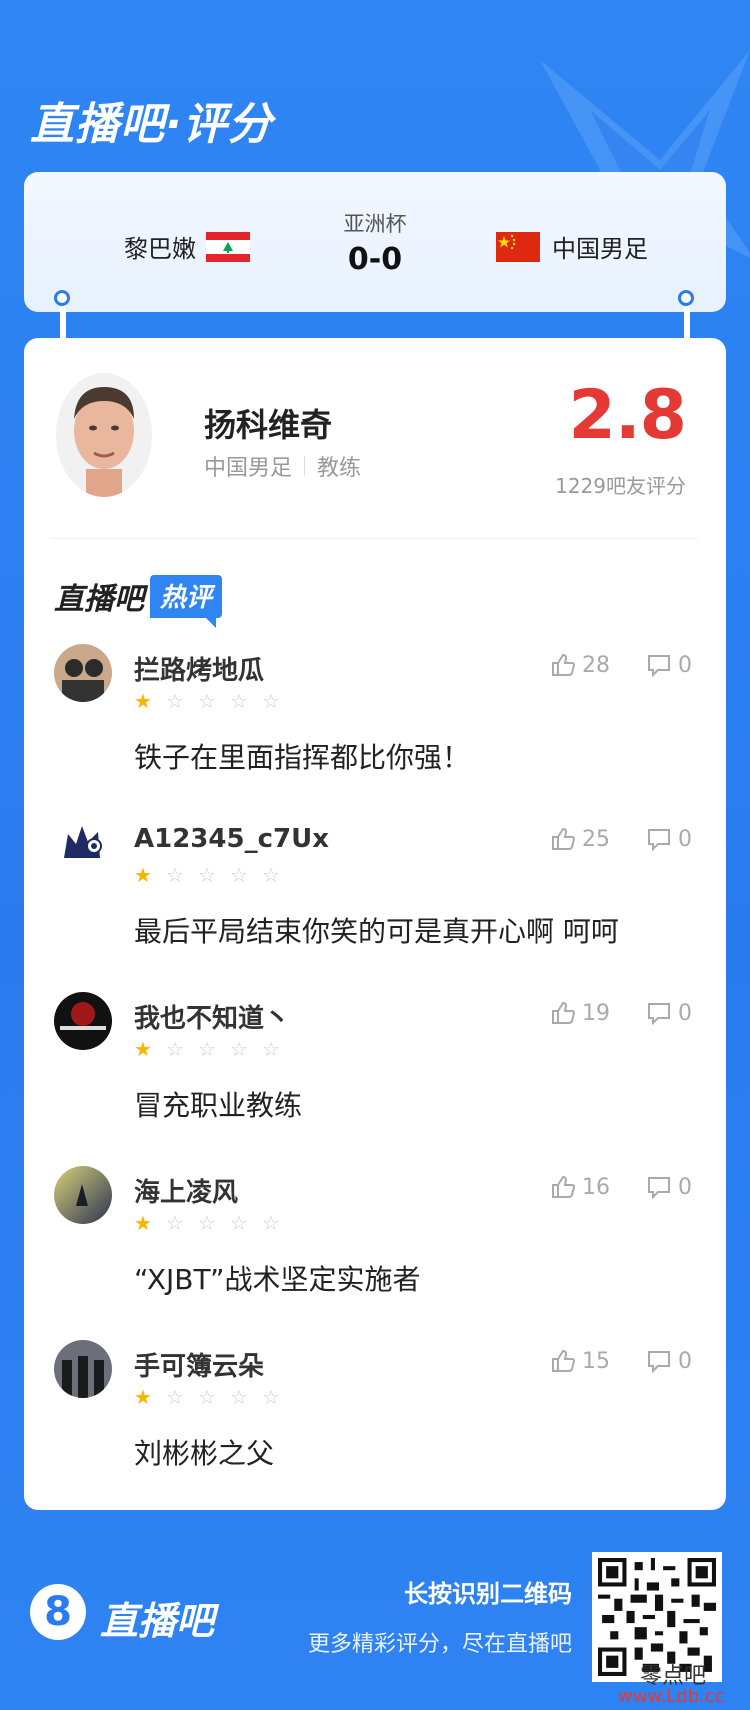 Image resolution: width=750 pixels, height=1710 pixels. Describe the element at coordinates (268, 425) in the screenshot. I see `coach-name: 扬科维奇` at that location.